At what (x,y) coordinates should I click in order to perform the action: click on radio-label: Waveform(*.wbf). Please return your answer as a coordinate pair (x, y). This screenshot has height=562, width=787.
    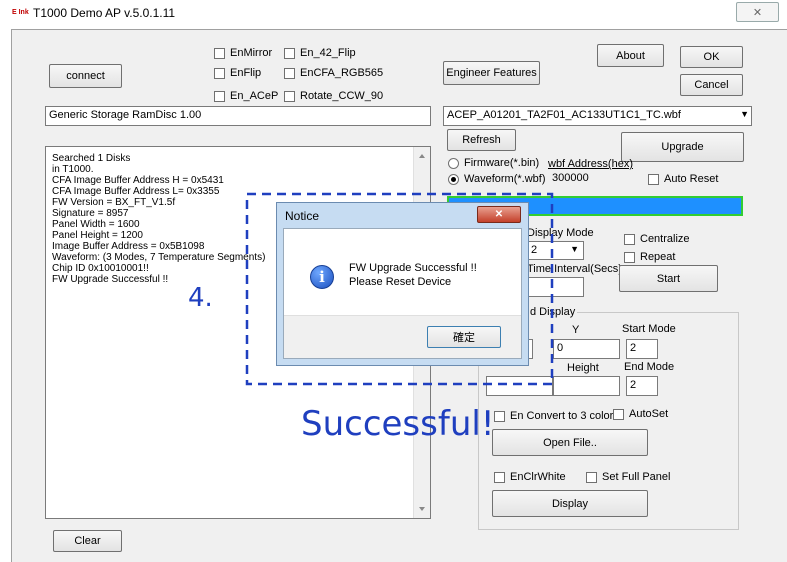
    Looking at the image, I should click on (505, 179).